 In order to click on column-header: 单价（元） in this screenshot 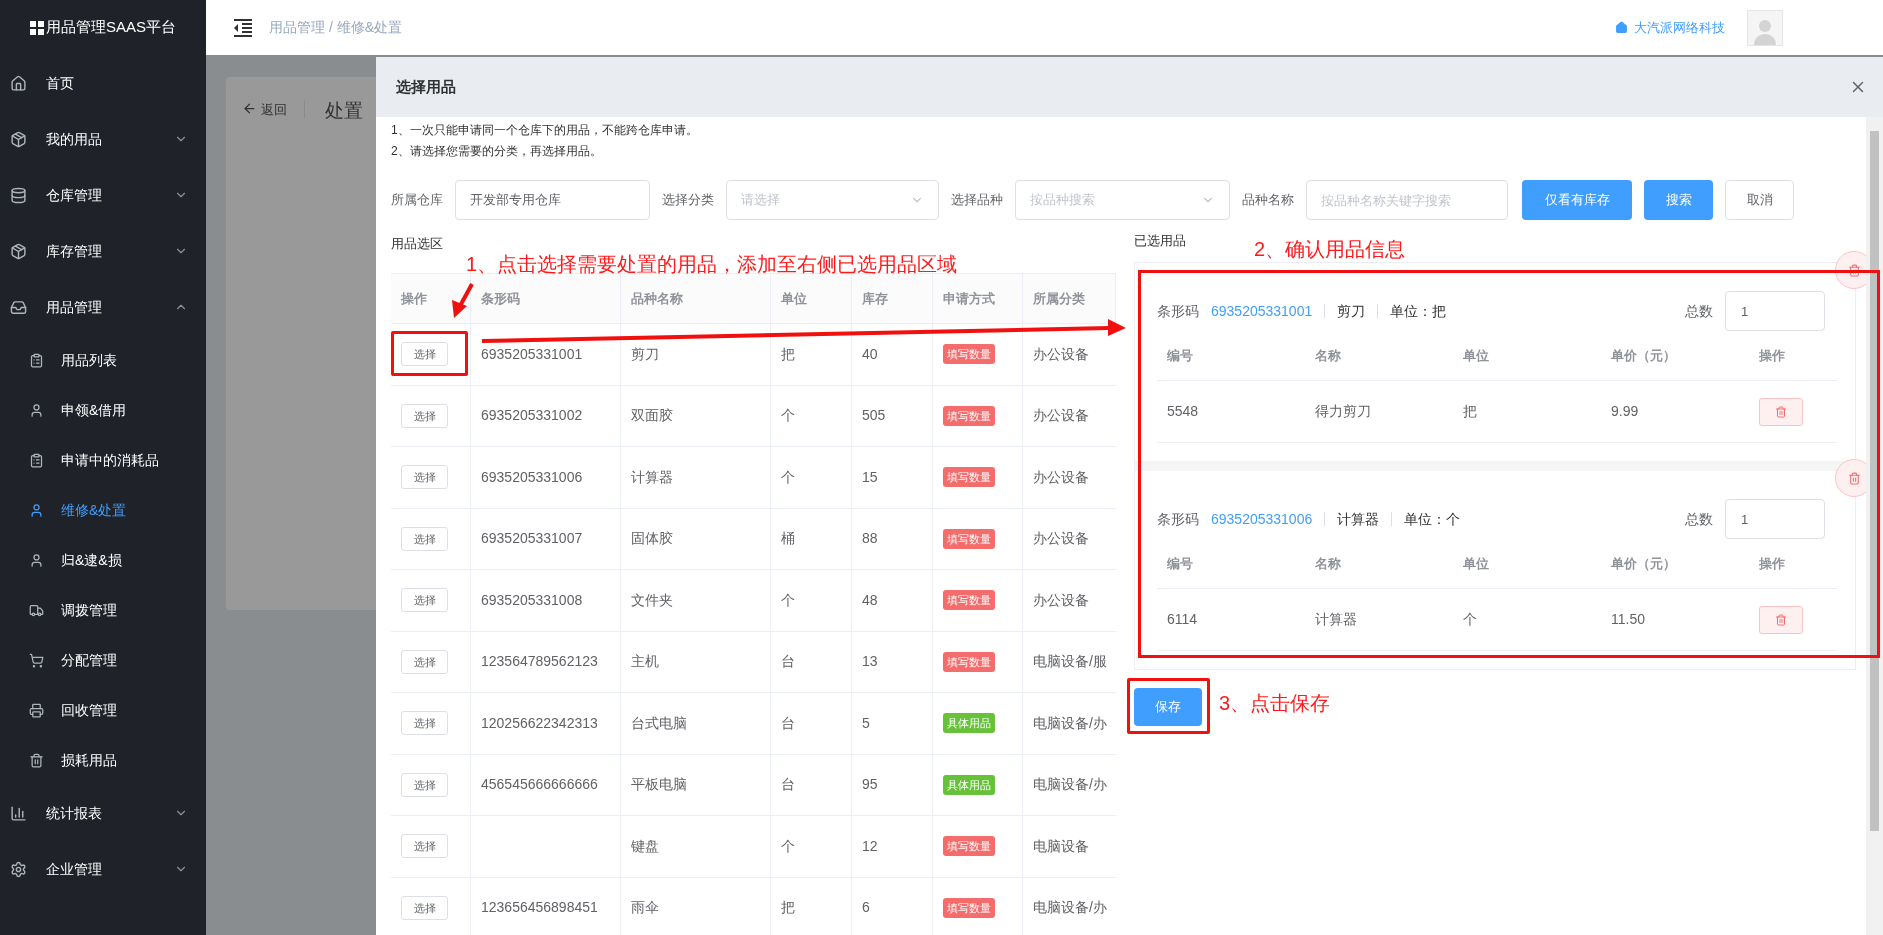, I will do `click(1643, 355)`.